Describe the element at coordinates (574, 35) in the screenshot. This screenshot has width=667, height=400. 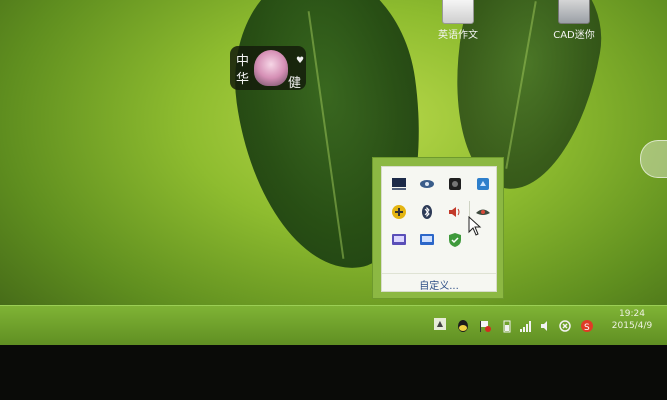
I see `desktop-icon-label: CAD迷你` at that location.